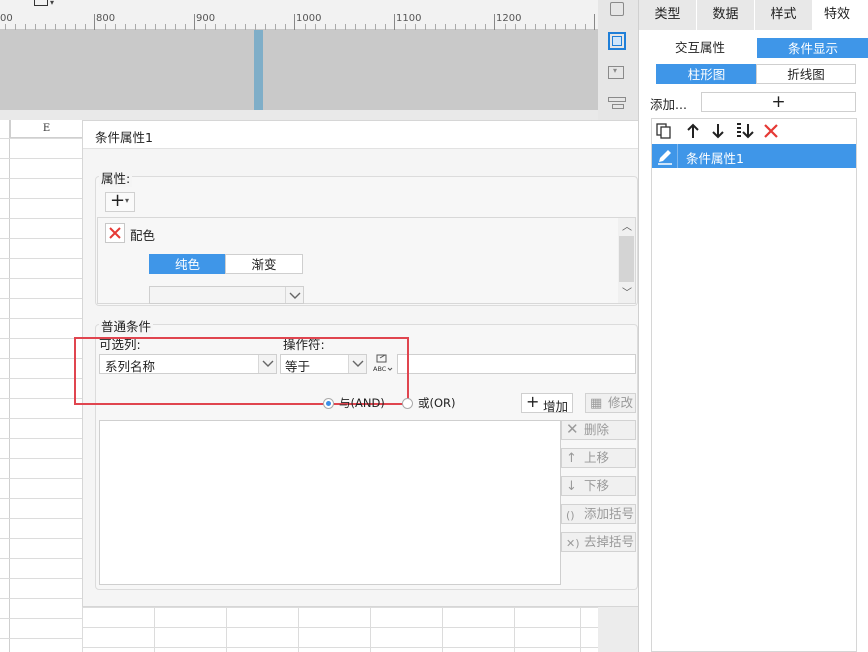 The image size is (868, 652). I want to click on modify-condition-button: ▦ 修改, so click(610, 403).